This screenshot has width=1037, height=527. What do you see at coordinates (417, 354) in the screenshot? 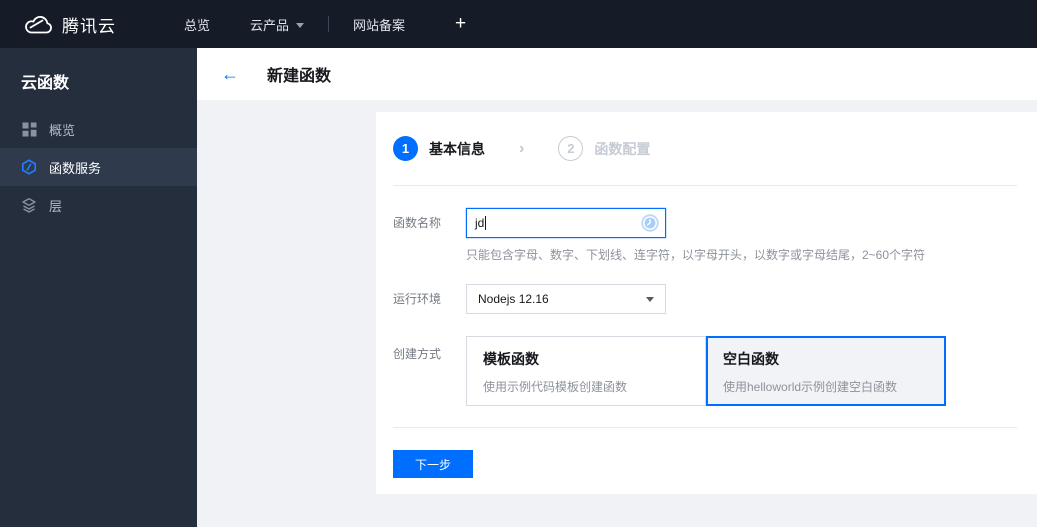
I see `creation-method-label: 创建方式` at bounding box center [417, 354].